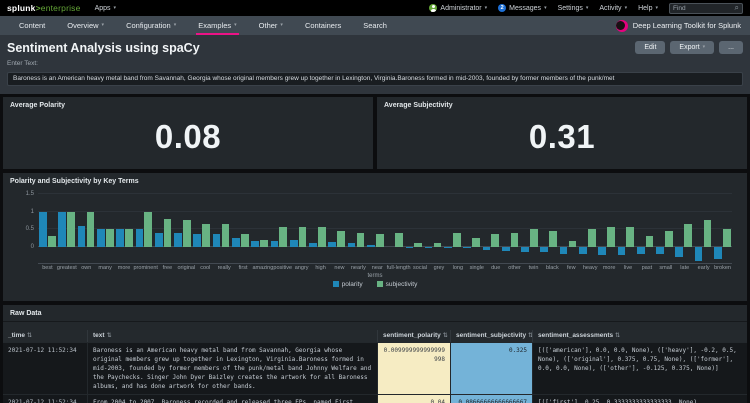 Image resolution: width=750 pixels, height=403 pixels. What do you see at coordinates (105, 8) in the screenshot?
I see `apps-menu: Apps ▾` at bounding box center [105, 8].